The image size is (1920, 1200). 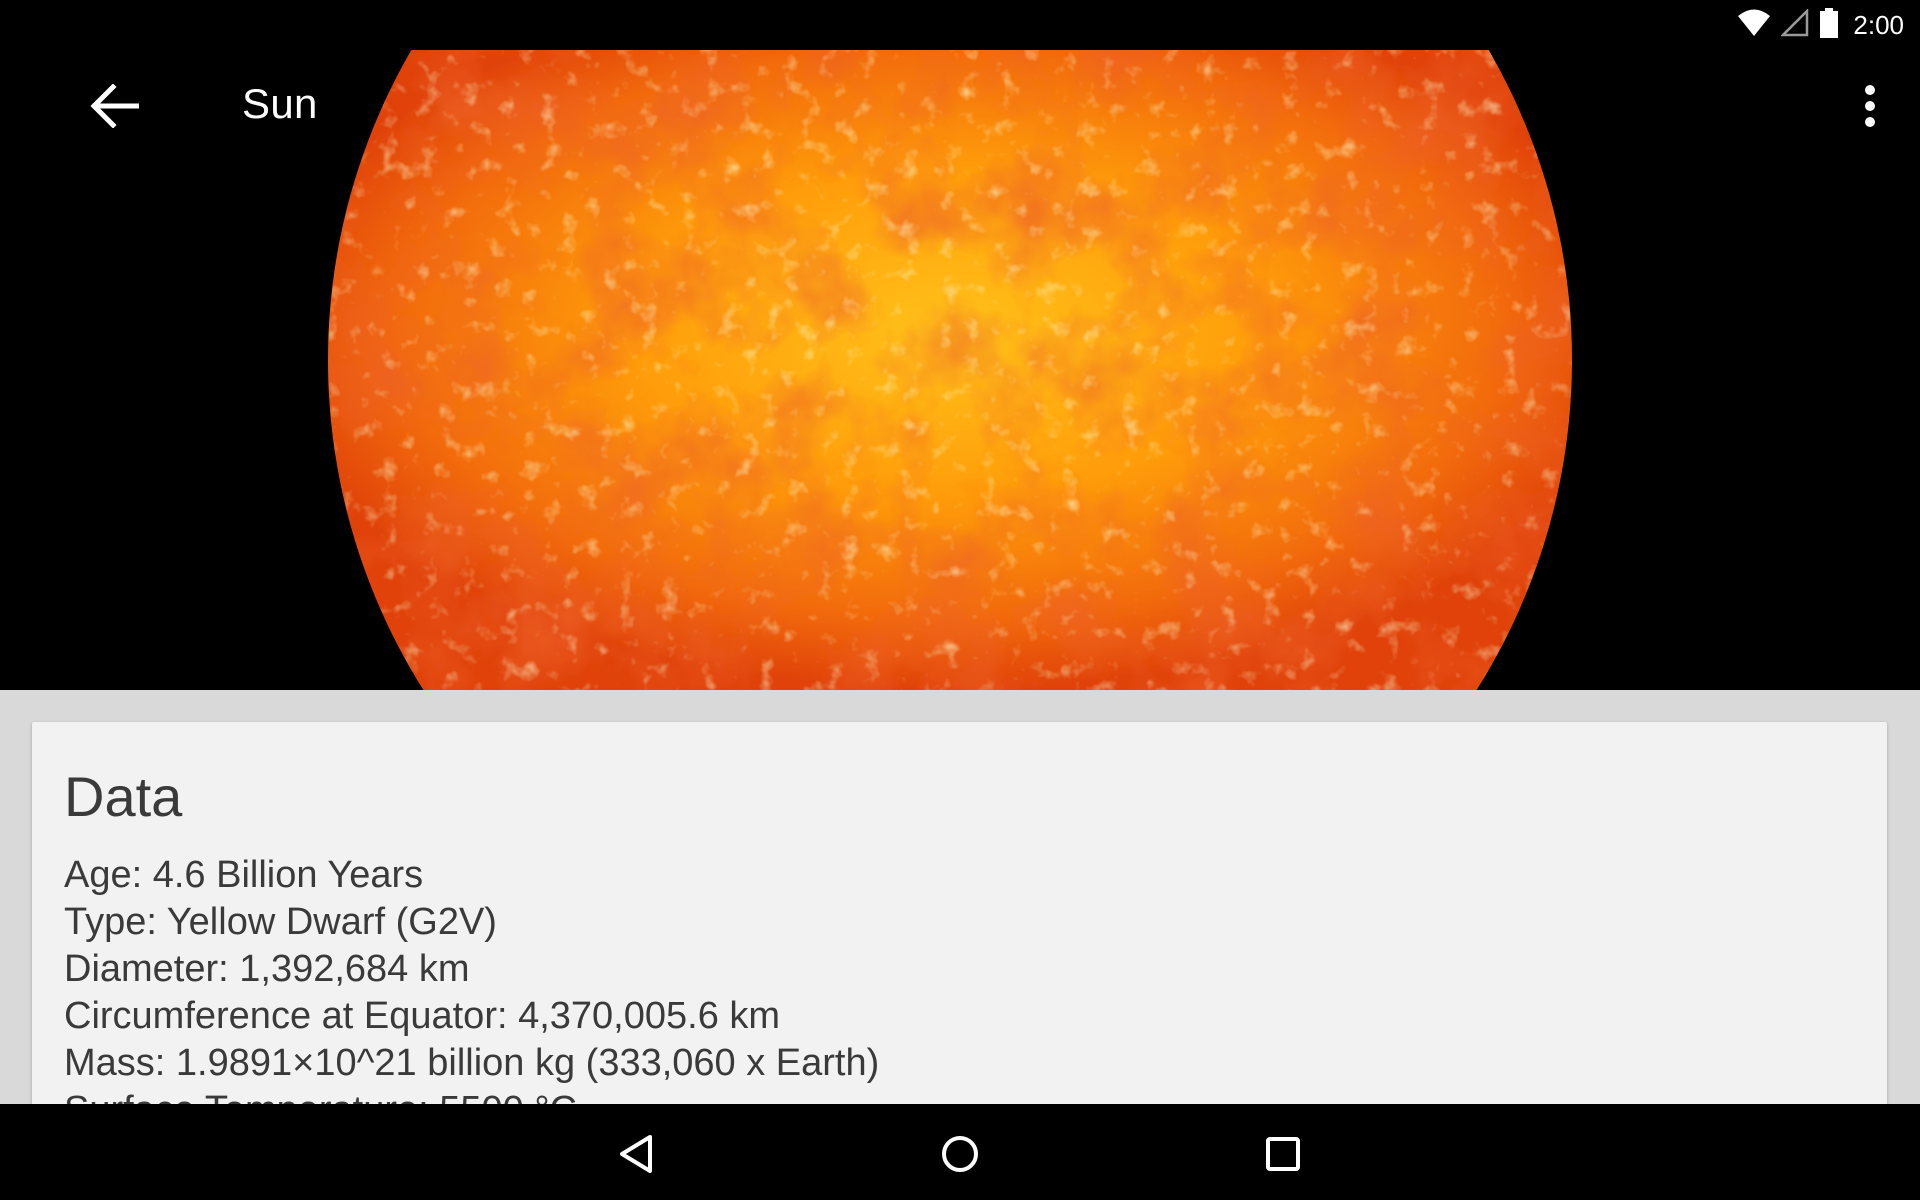 I want to click on wifi-icon, so click(x=1754, y=25).